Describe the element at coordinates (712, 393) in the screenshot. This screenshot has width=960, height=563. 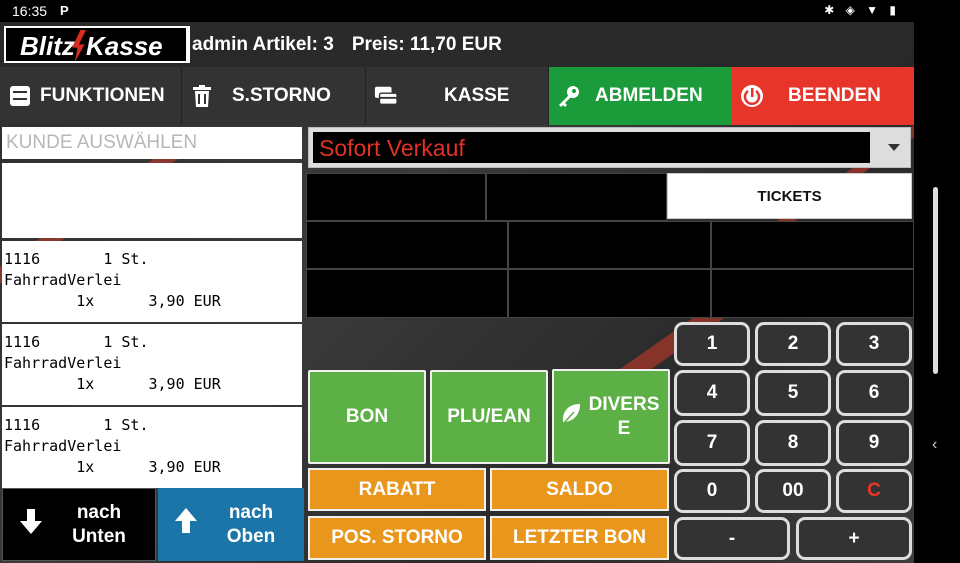
I see `key-4: 4` at that location.